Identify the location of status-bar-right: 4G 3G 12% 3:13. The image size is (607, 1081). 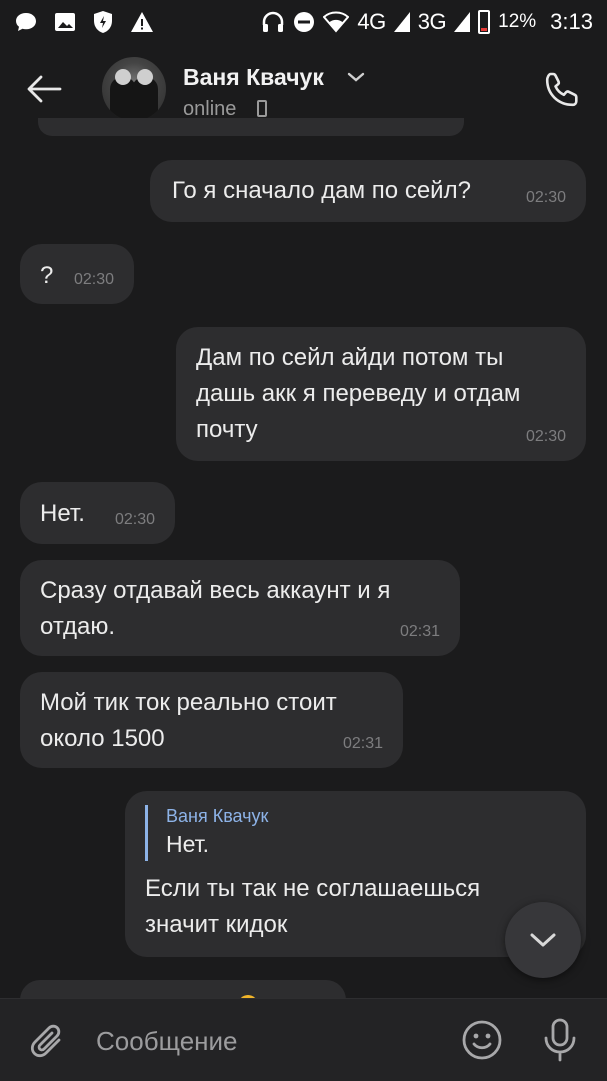
(427, 22).